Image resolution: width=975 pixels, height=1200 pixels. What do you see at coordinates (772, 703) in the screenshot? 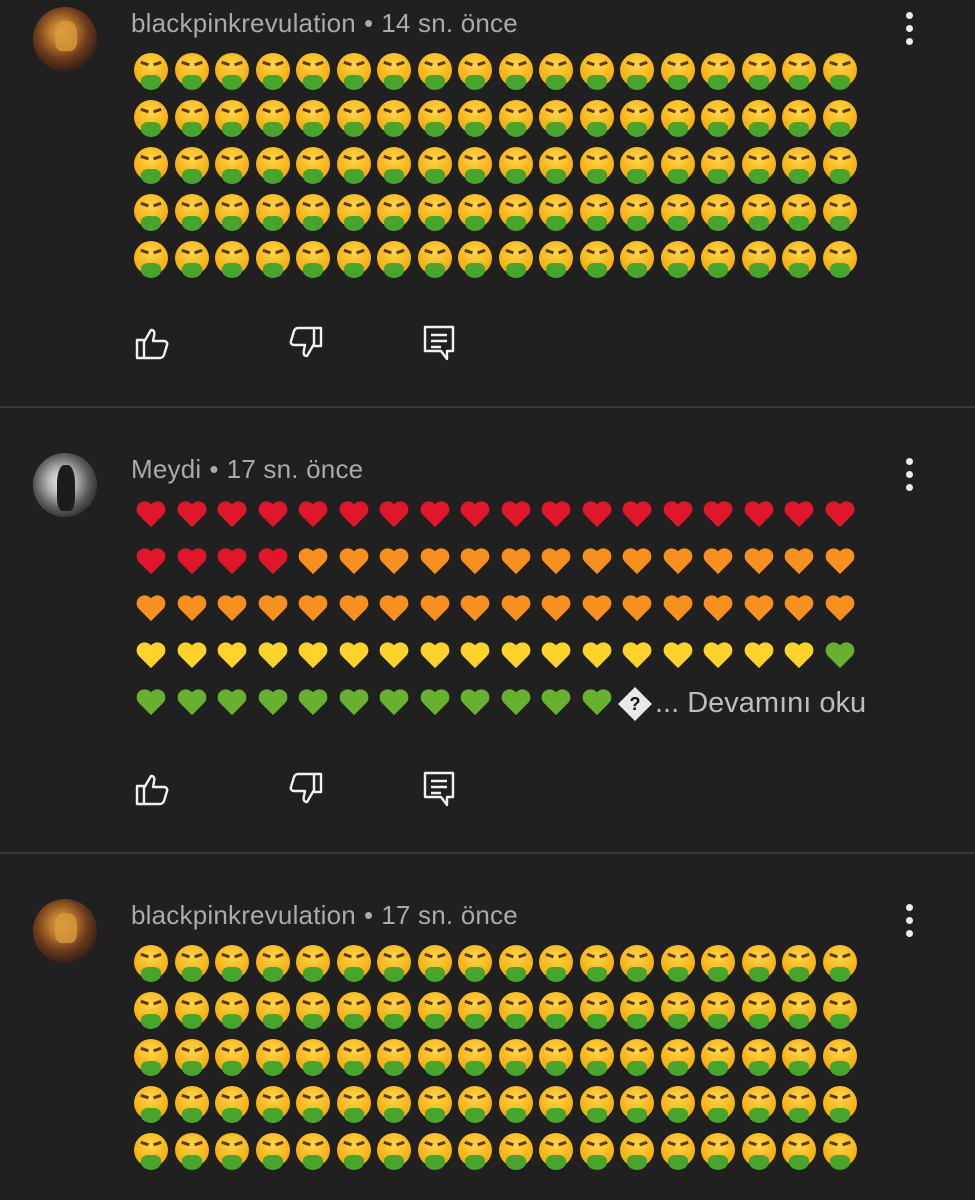
I see `read-more-label: Devamını oku` at bounding box center [772, 703].